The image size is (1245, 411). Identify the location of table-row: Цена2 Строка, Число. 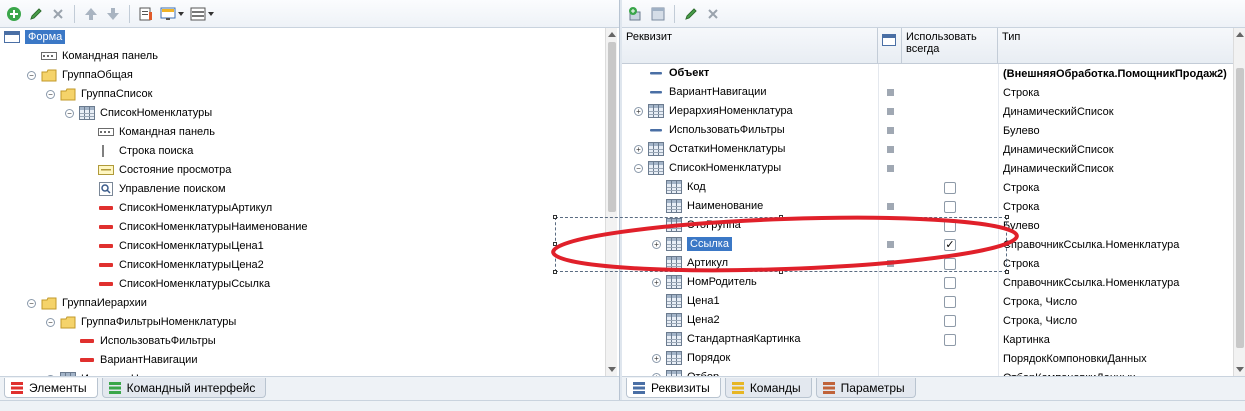
(927, 320).